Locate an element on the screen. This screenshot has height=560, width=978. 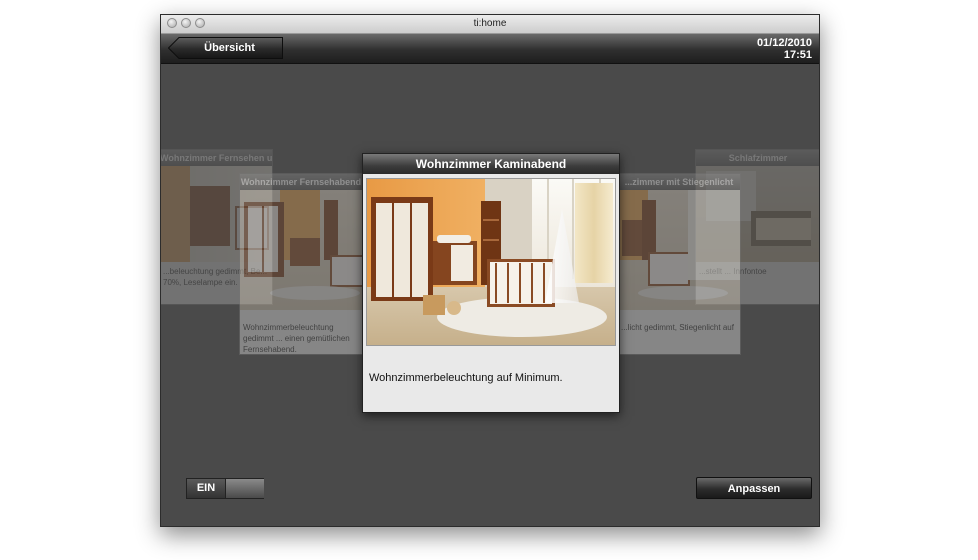
time-text: 17:51 is located at coordinates (797, 55).